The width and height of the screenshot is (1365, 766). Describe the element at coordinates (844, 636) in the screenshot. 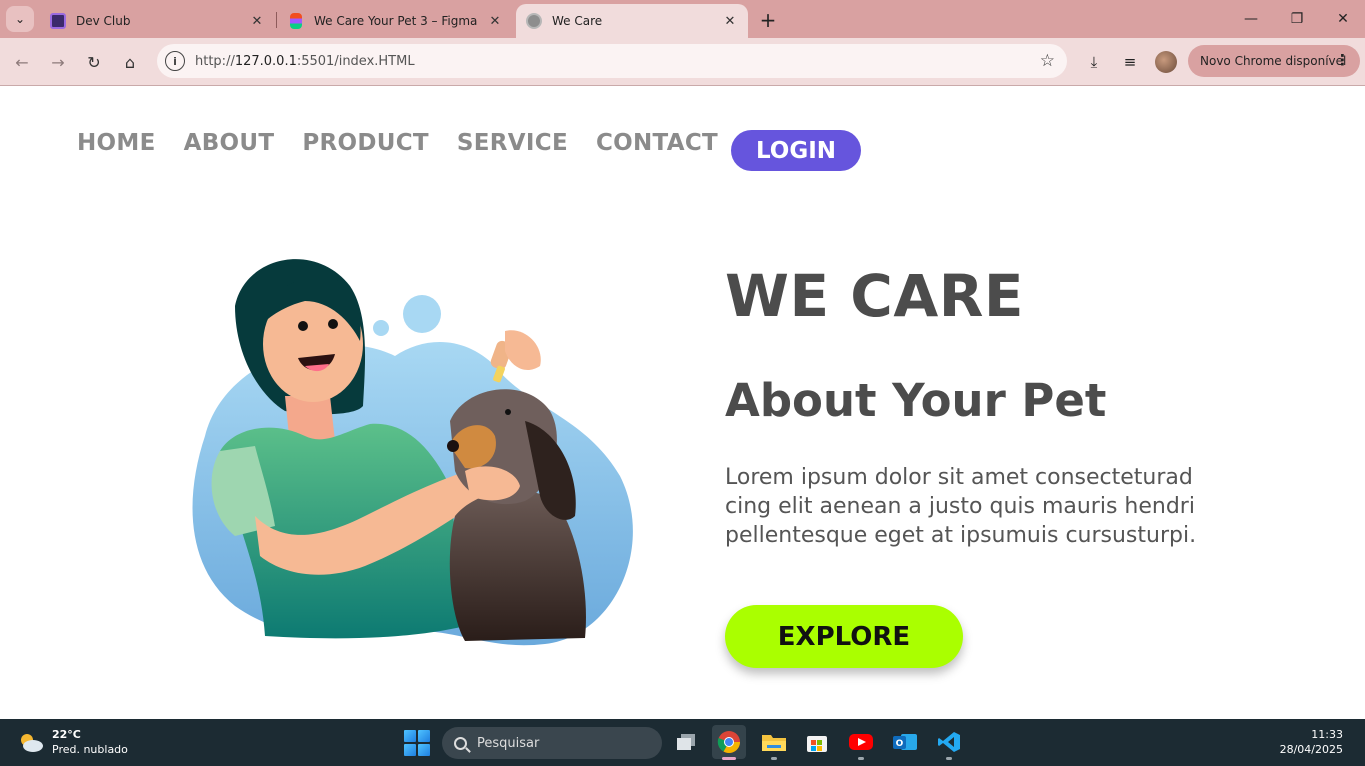

I see `explore-button: EXPLORE` at that location.